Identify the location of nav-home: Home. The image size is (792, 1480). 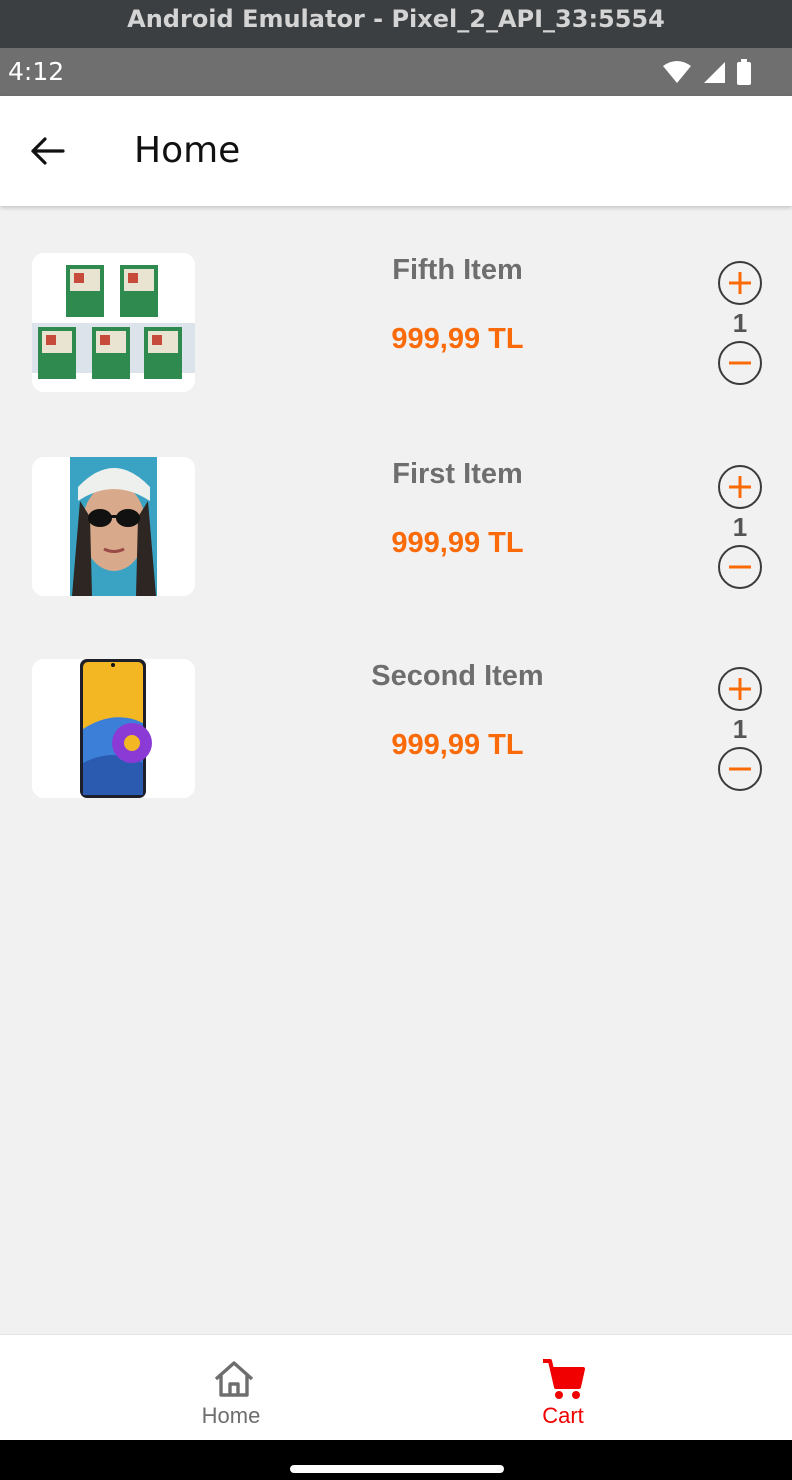
(198, 1388).